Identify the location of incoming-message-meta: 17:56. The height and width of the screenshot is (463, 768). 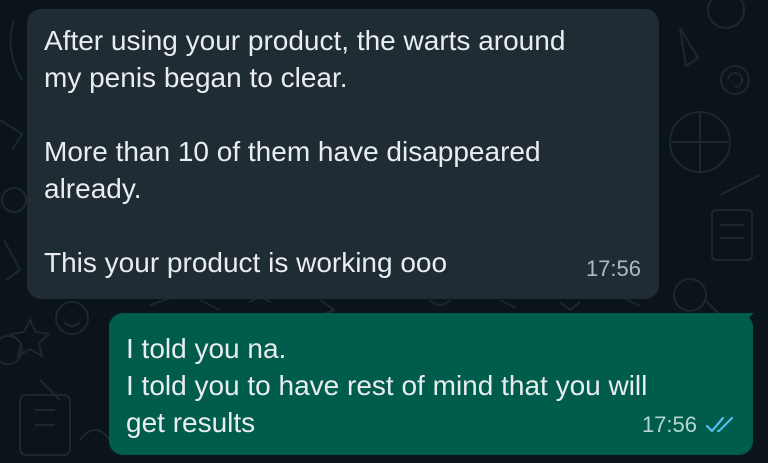
(613, 268).